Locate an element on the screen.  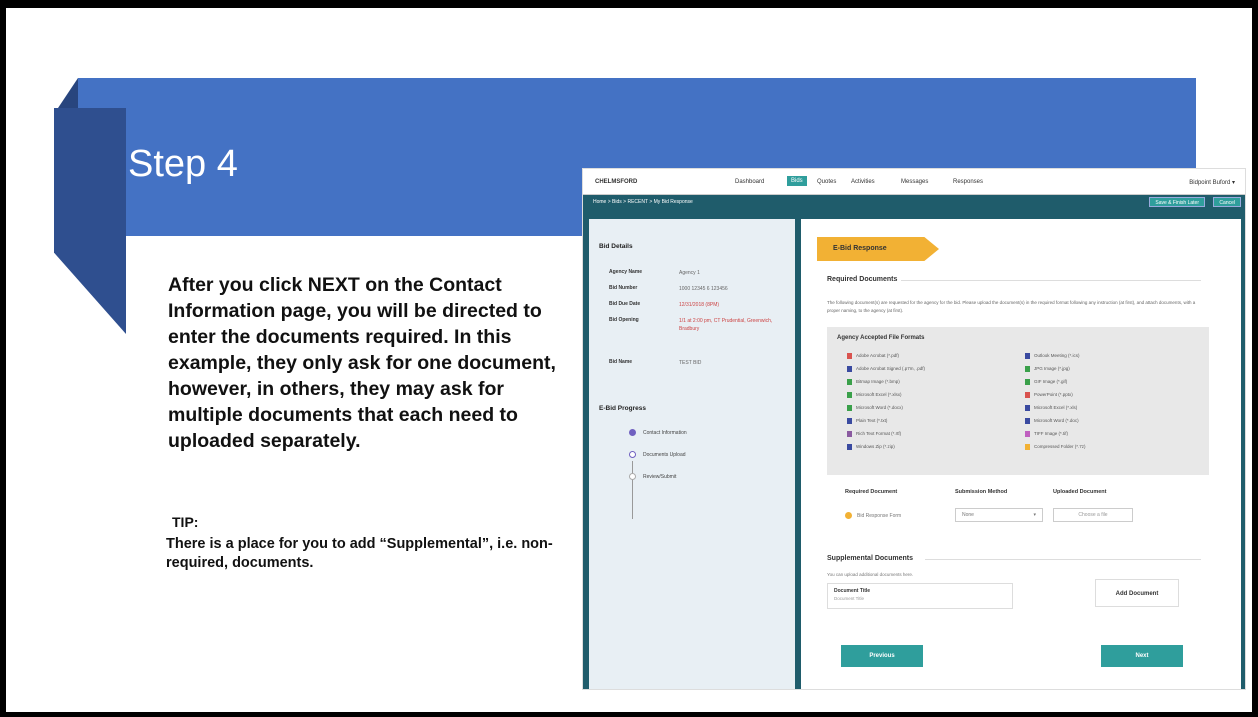
ribbon-label: E-Bid Response is located at coordinates (860, 248).